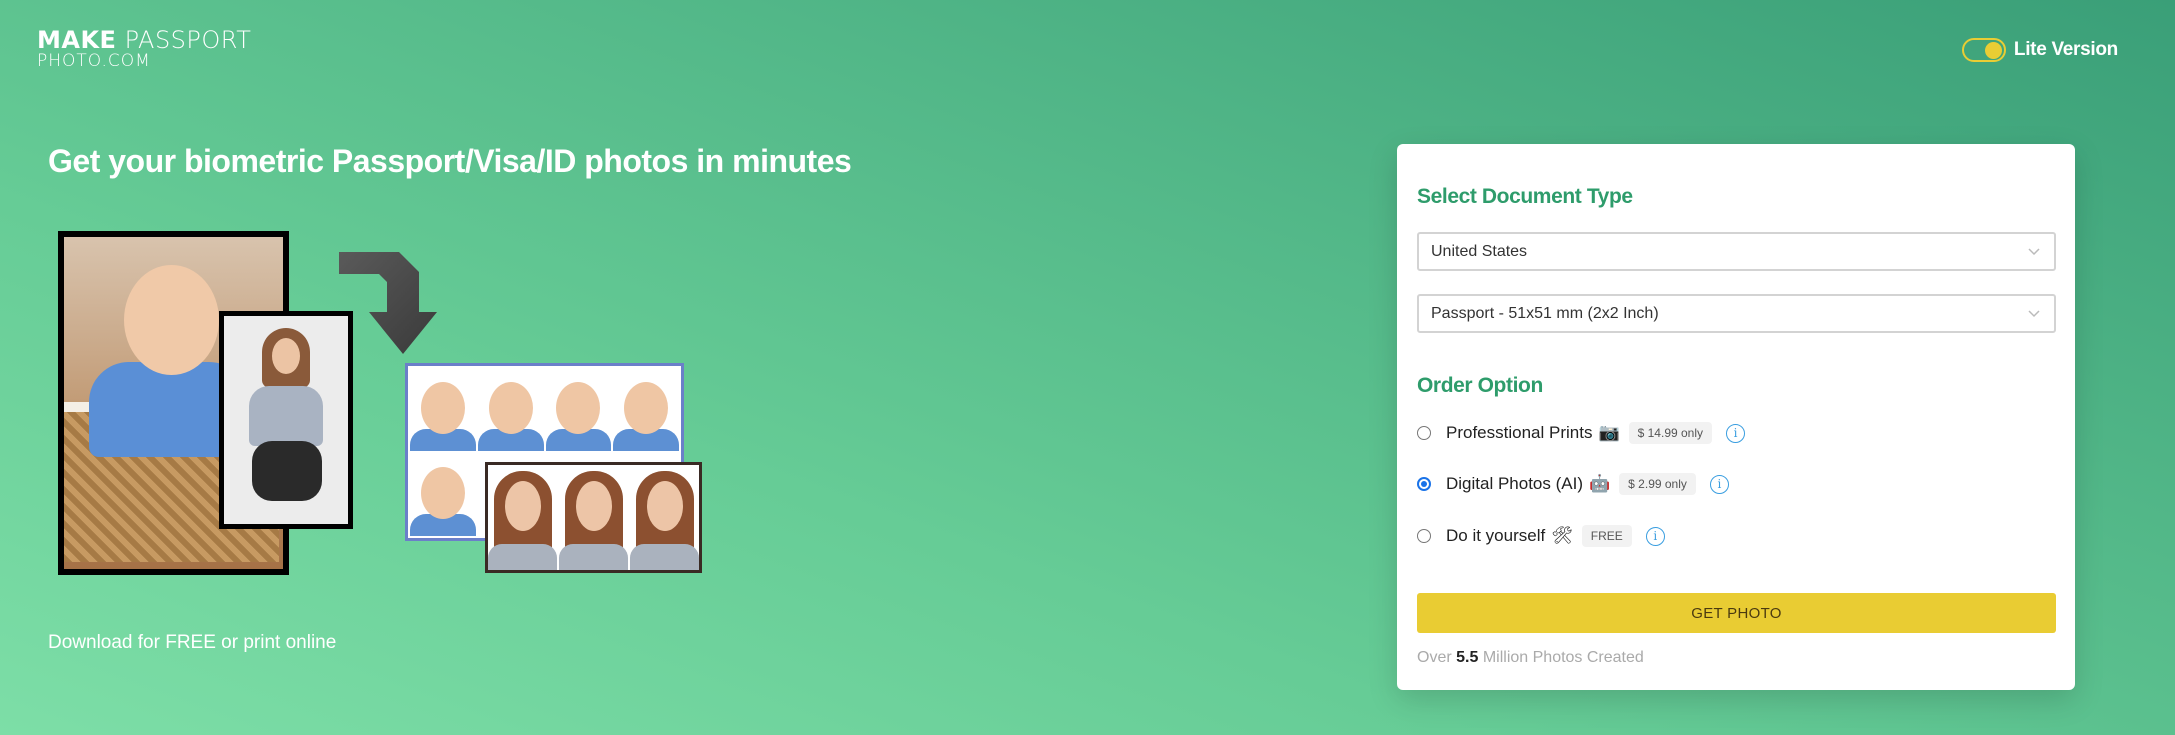 This screenshot has height=735, width=2175. What do you see at coordinates (286, 420) in the screenshot?
I see `woman-photo` at bounding box center [286, 420].